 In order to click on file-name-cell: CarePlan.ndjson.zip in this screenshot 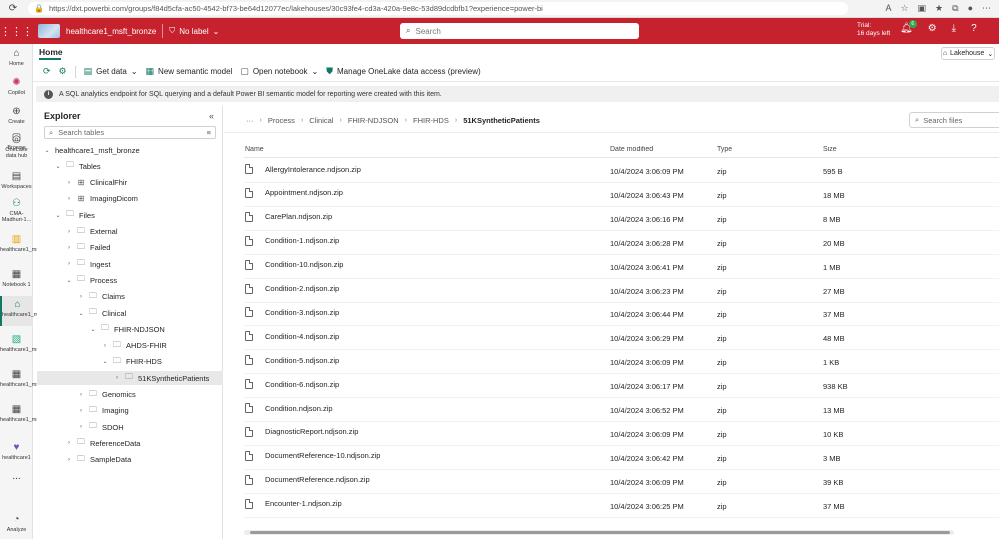, I will do `click(420, 216)`.